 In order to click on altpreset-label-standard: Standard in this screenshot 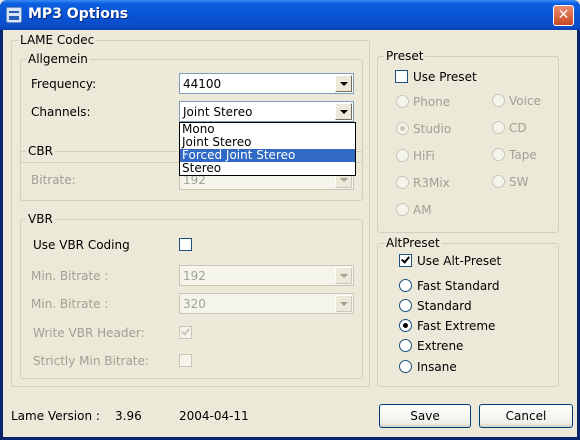, I will do `click(444, 306)`.